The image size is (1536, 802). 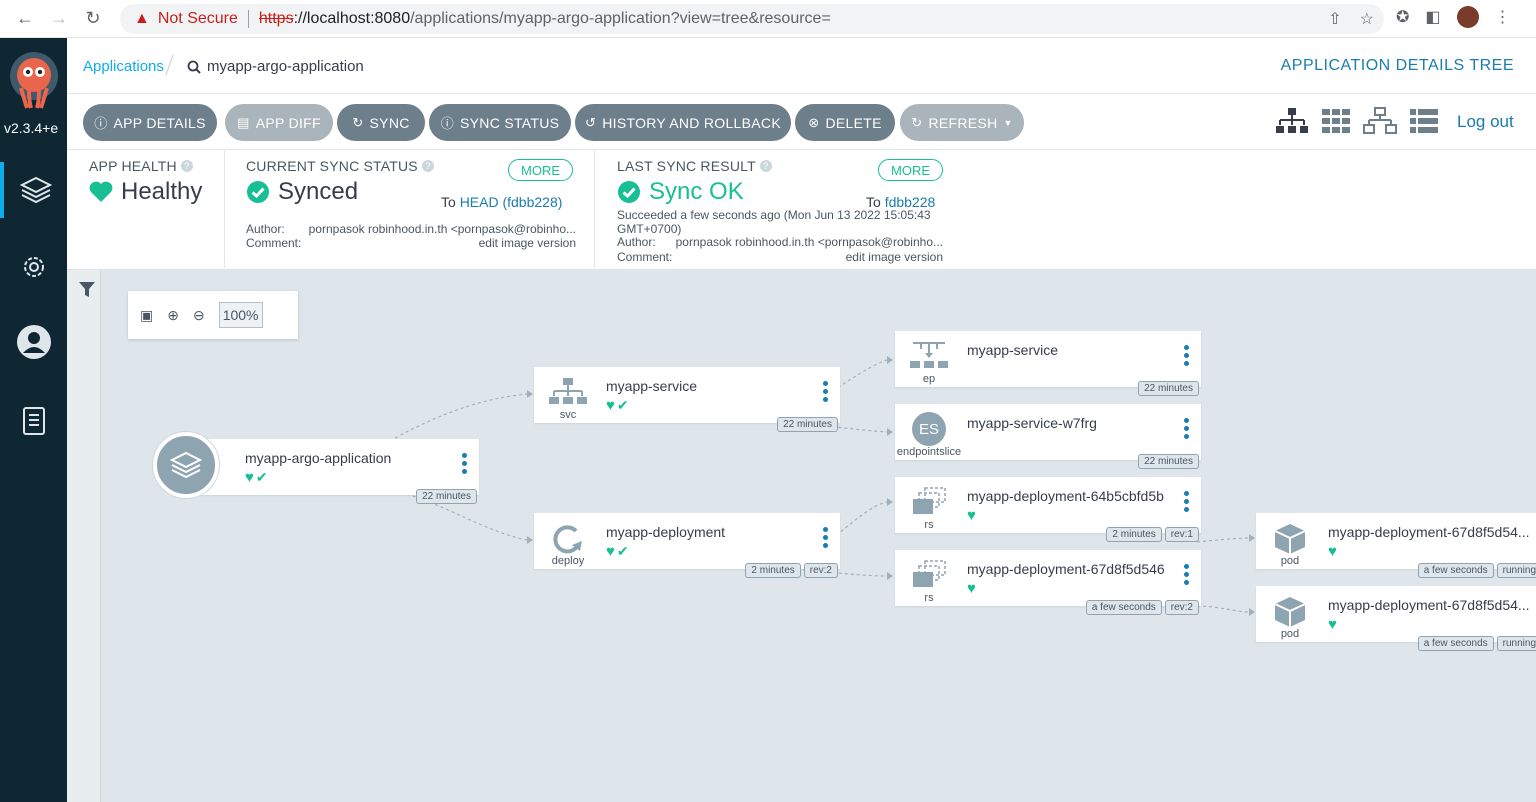 What do you see at coordinates (279, 122) in the screenshot?
I see `app-diff-button: ▤ APP DIFF` at bounding box center [279, 122].